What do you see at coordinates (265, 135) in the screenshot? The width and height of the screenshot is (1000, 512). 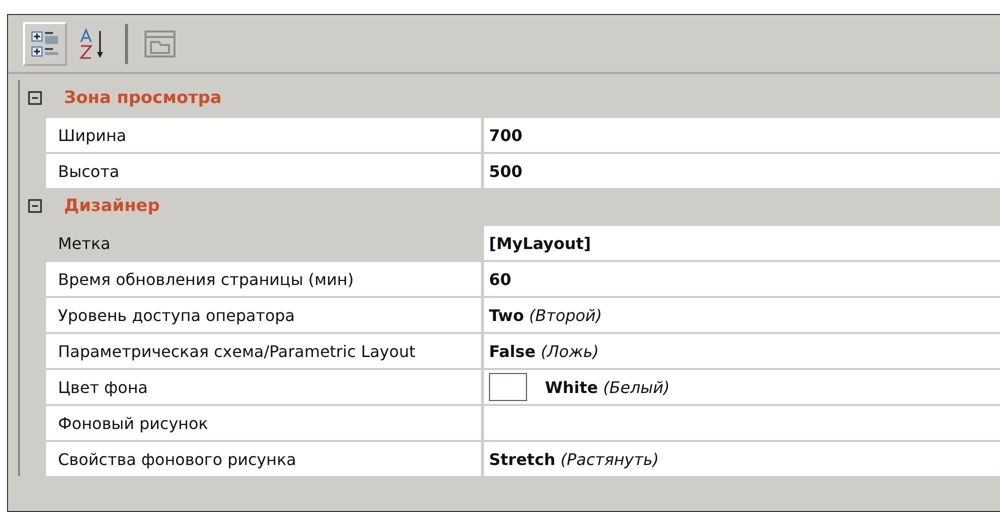 I see `property-name: Ширина` at bounding box center [265, 135].